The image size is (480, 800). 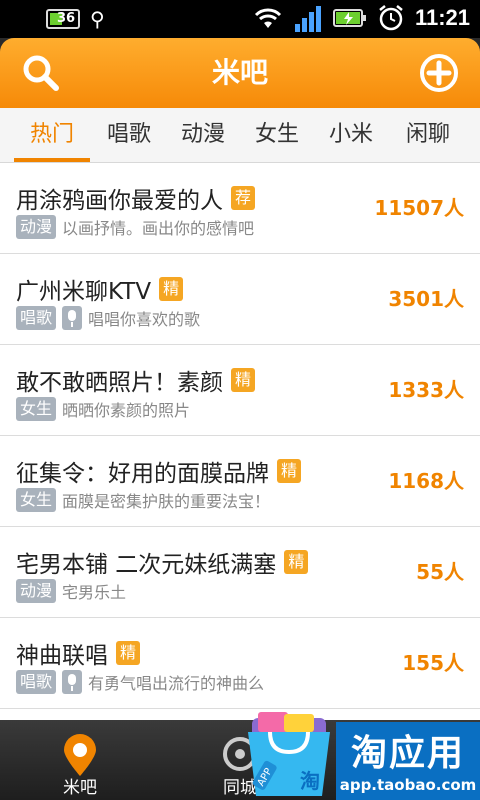 What do you see at coordinates (289, 754) in the screenshot?
I see `shopping-bag-icon: 淘 APP` at bounding box center [289, 754].